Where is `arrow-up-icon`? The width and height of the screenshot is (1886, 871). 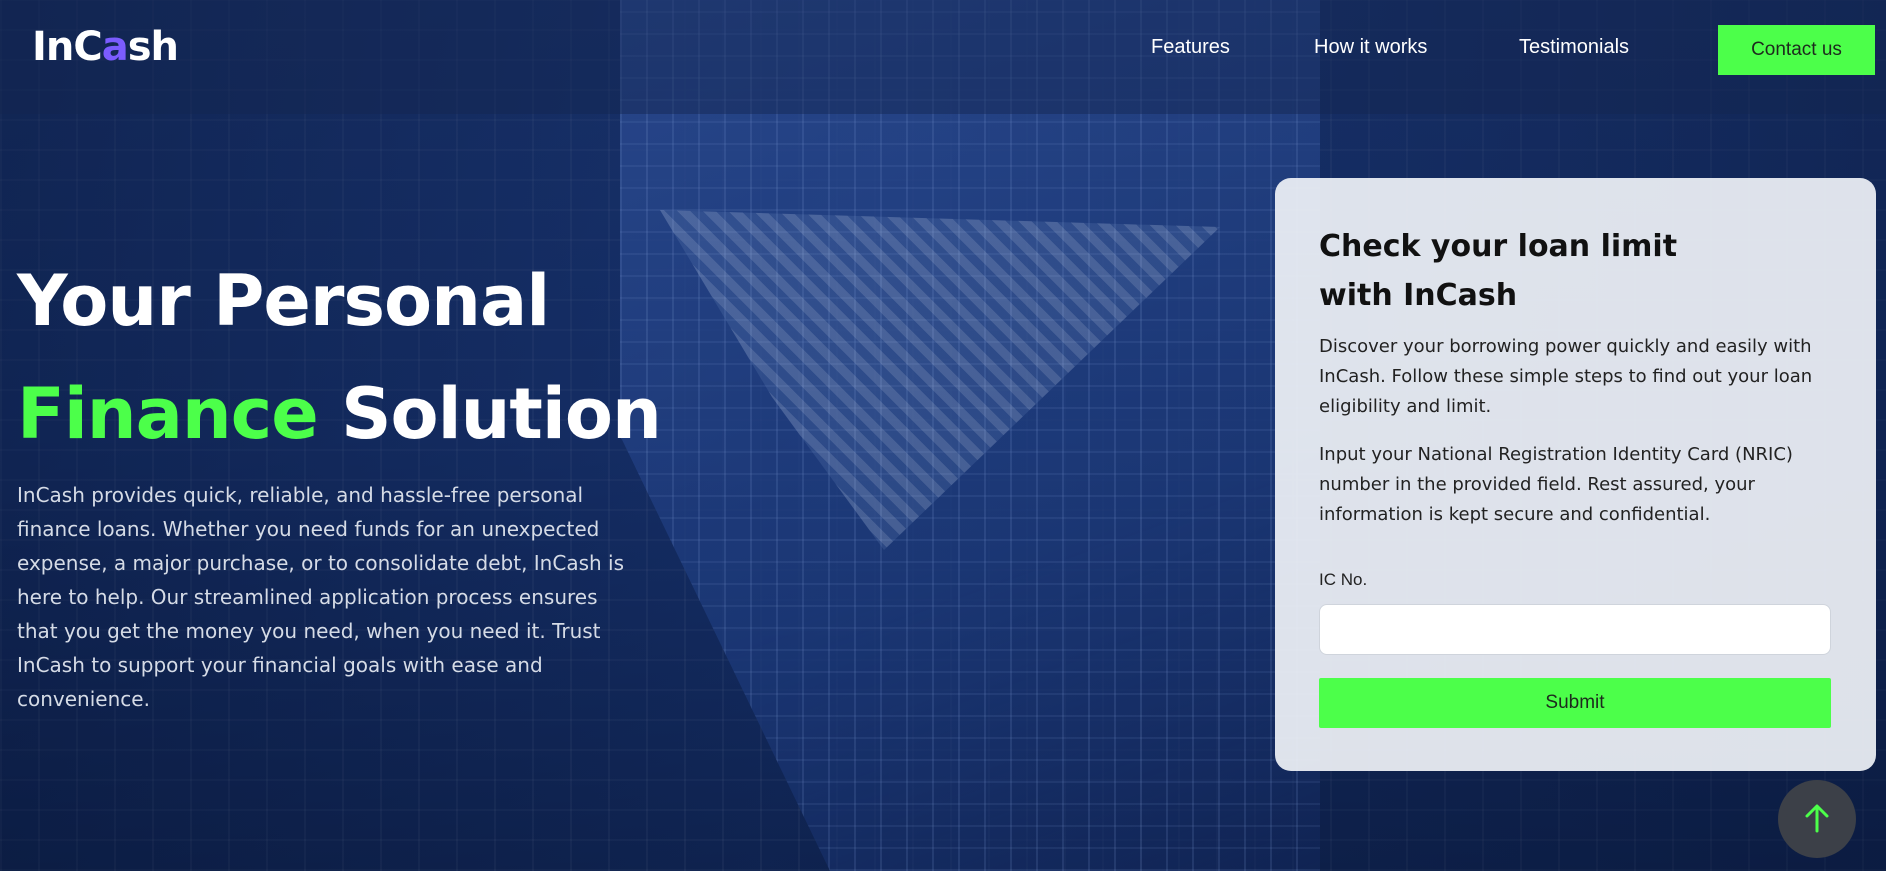 arrow-up-icon is located at coordinates (1817, 819).